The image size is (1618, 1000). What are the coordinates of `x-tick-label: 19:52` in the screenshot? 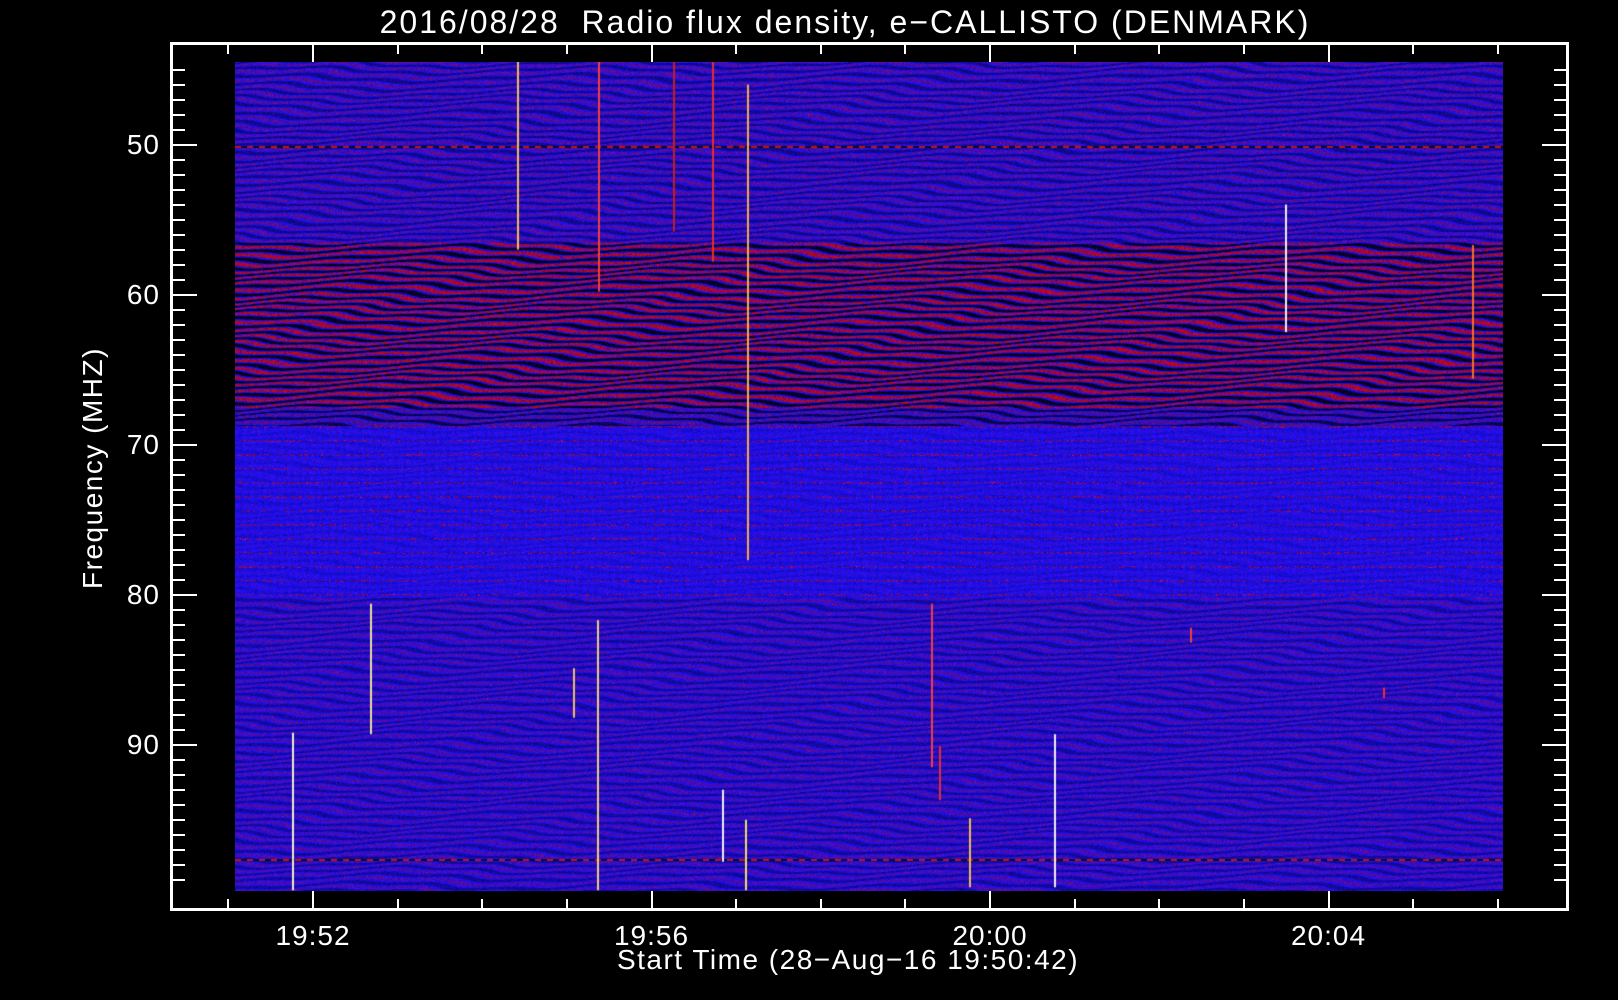 It's located at (313, 935).